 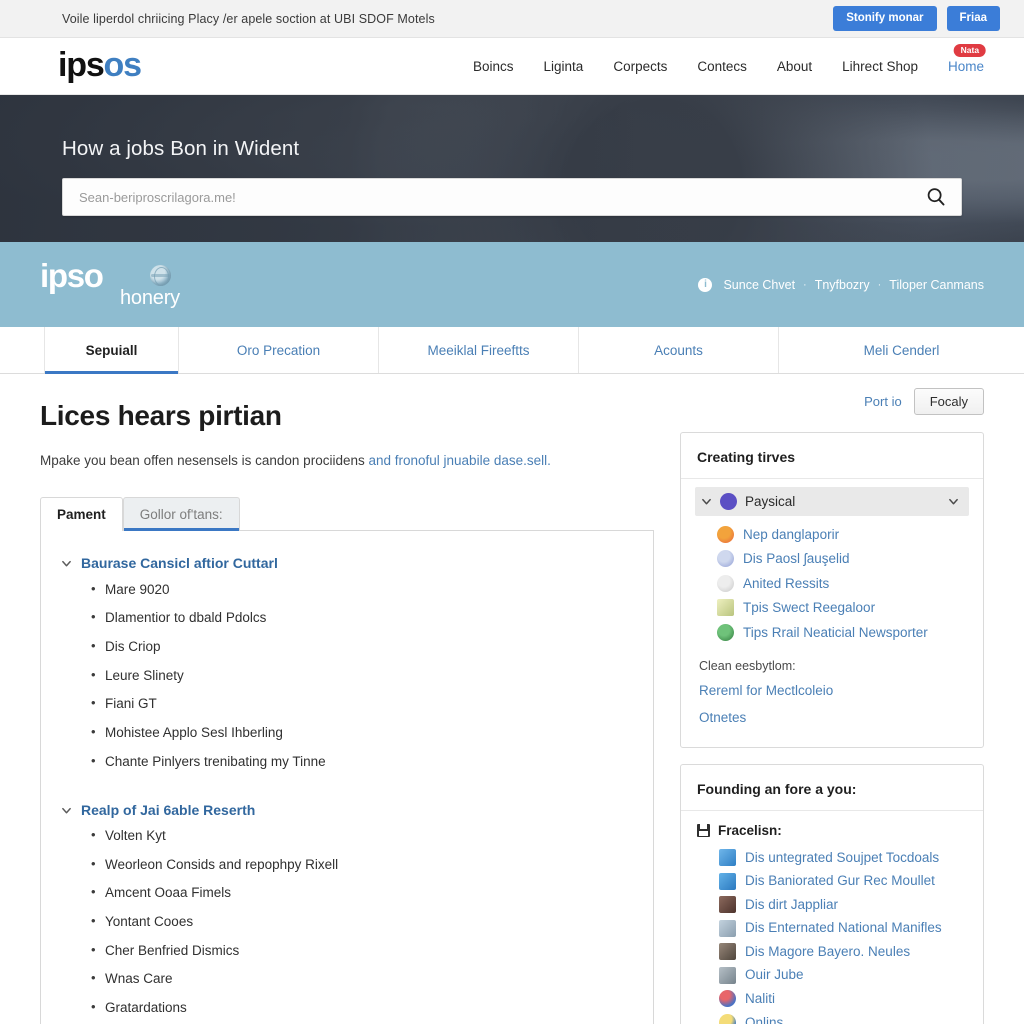 What do you see at coordinates (640, 66) in the screenshot?
I see `nav-item-corpects: Corpects` at bounding box center [640, 66].